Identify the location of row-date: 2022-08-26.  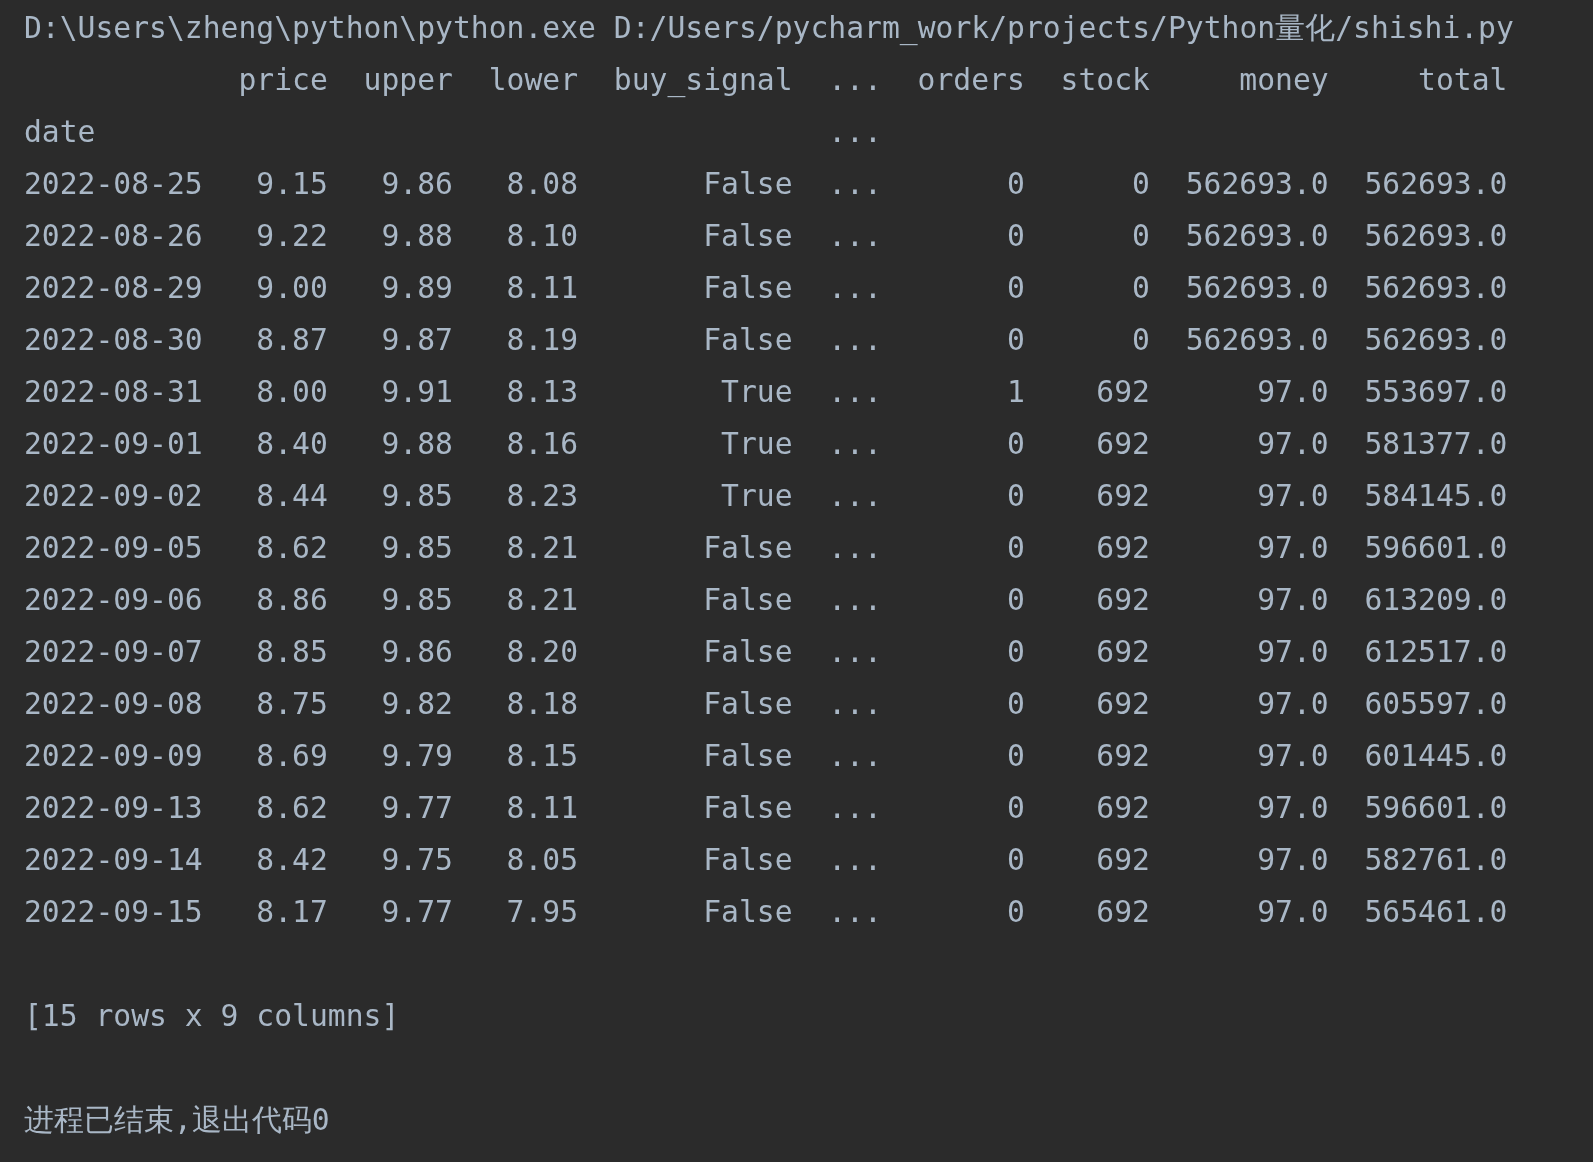
(113, 236).